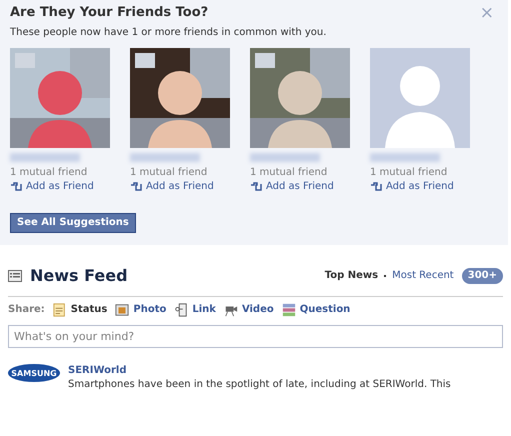 This screenshot has width=511, height=436. Describe the element at coordinates (79, 276) in the screenshot. I see `news-feed-title: News Feed` at that location.